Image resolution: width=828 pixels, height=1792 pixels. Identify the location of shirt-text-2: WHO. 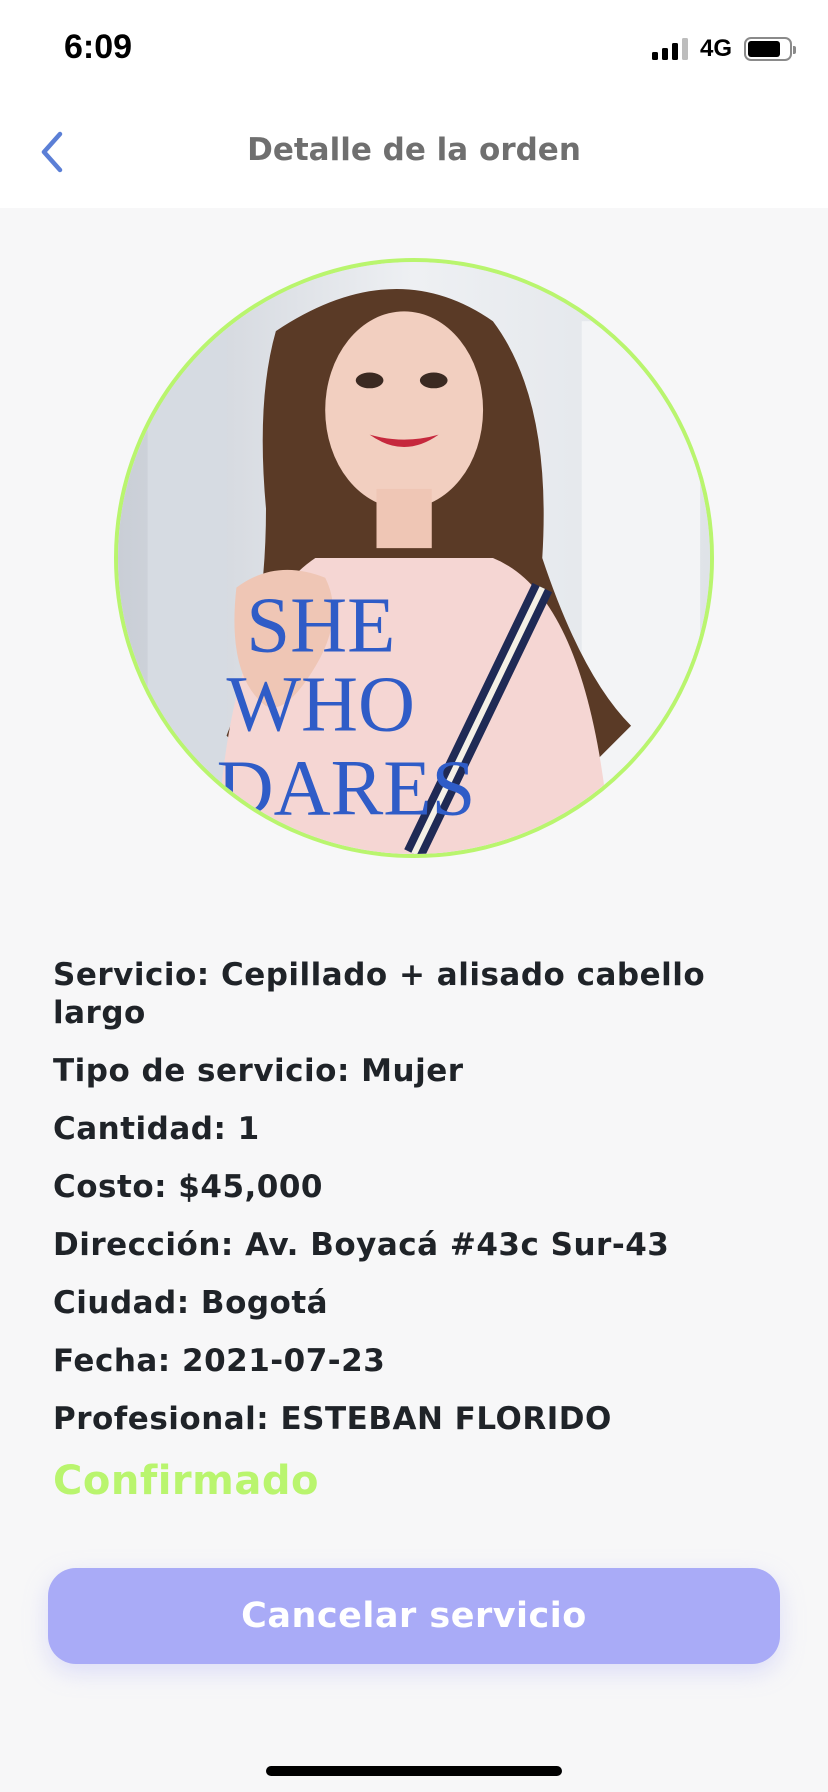
(321, 705).